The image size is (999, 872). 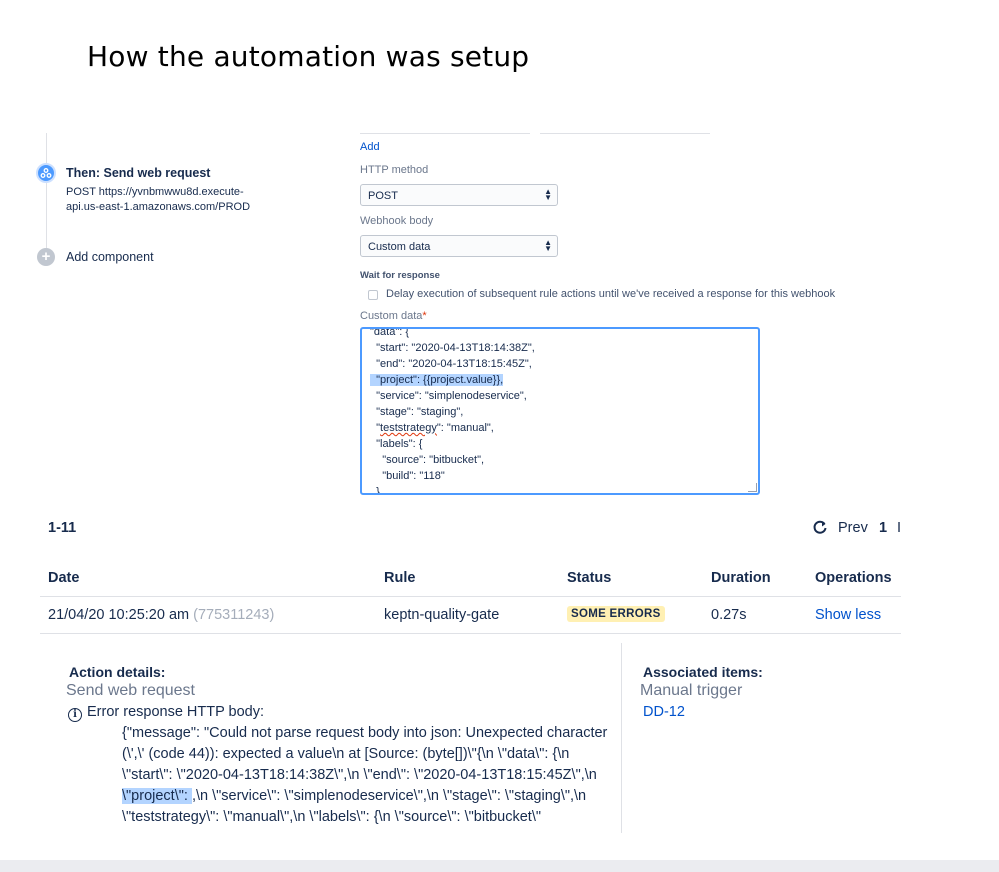 What do you see at coordinates (400, 275) in the screenshot?
I see `wait-for-response-label: Wait for response` at bounding box center [400, 275].